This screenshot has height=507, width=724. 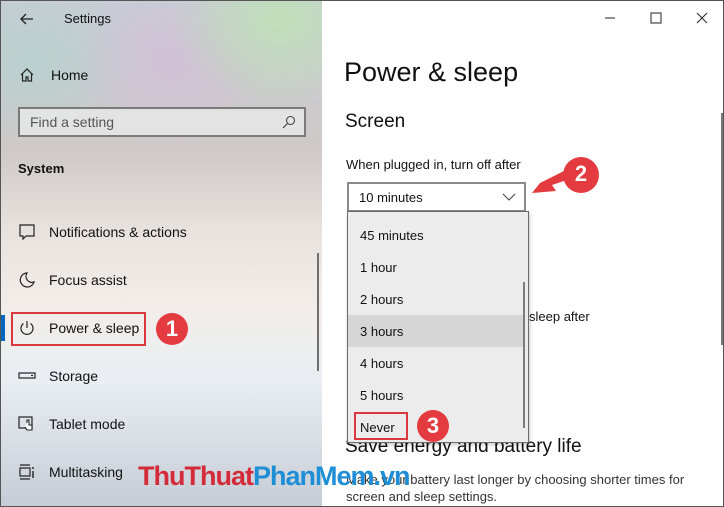 What do you see at coordinates (27, 232) in the screenshot?
I see `notifications-icon` at bounding box center [27, 232].